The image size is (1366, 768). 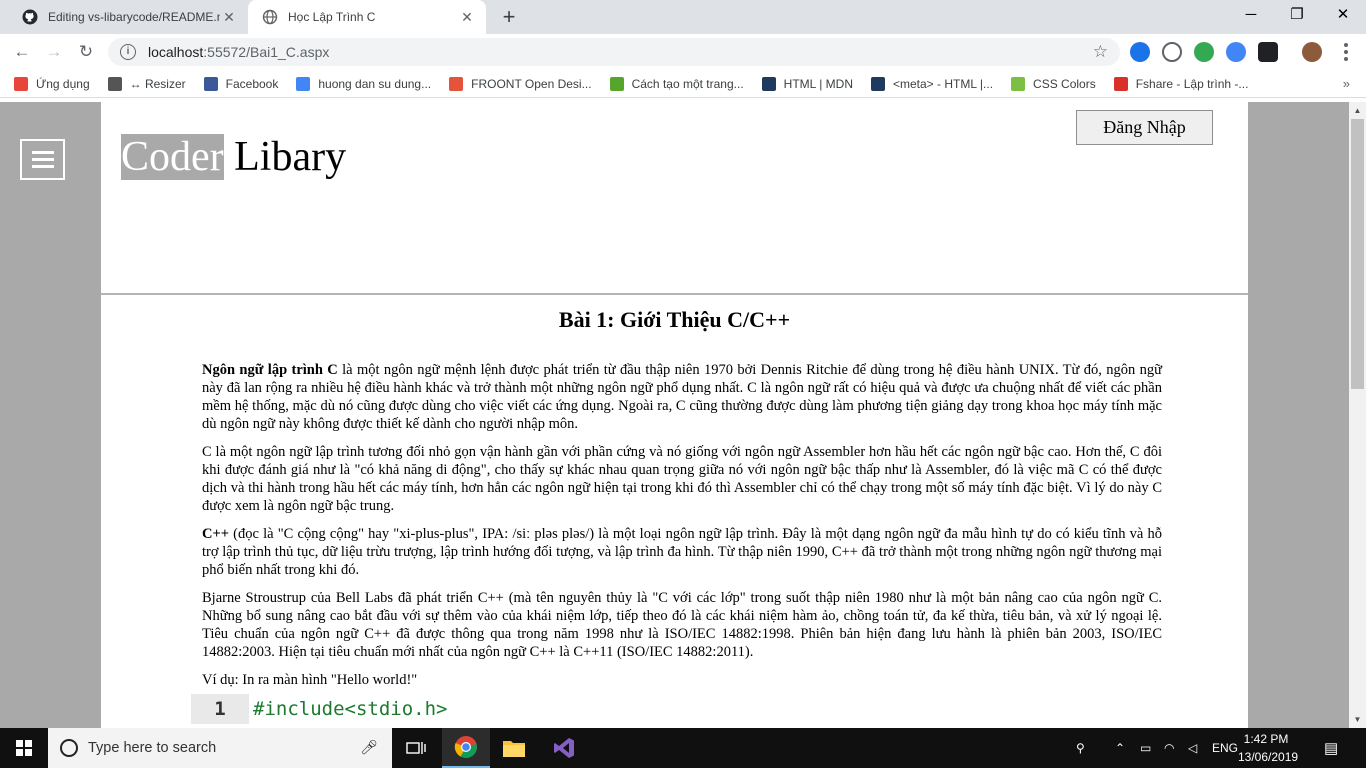 I want to click on close-window-button: ✕, so click(x=1343, y=15).